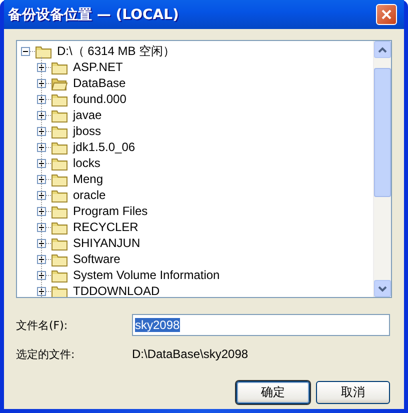 Image resolution: width=408 pixels, height=413 pixels. What do you see at coordinates (353, 392) in the screenshot?
I see `cancel-button: 取消` at bounding box center [353, 392].